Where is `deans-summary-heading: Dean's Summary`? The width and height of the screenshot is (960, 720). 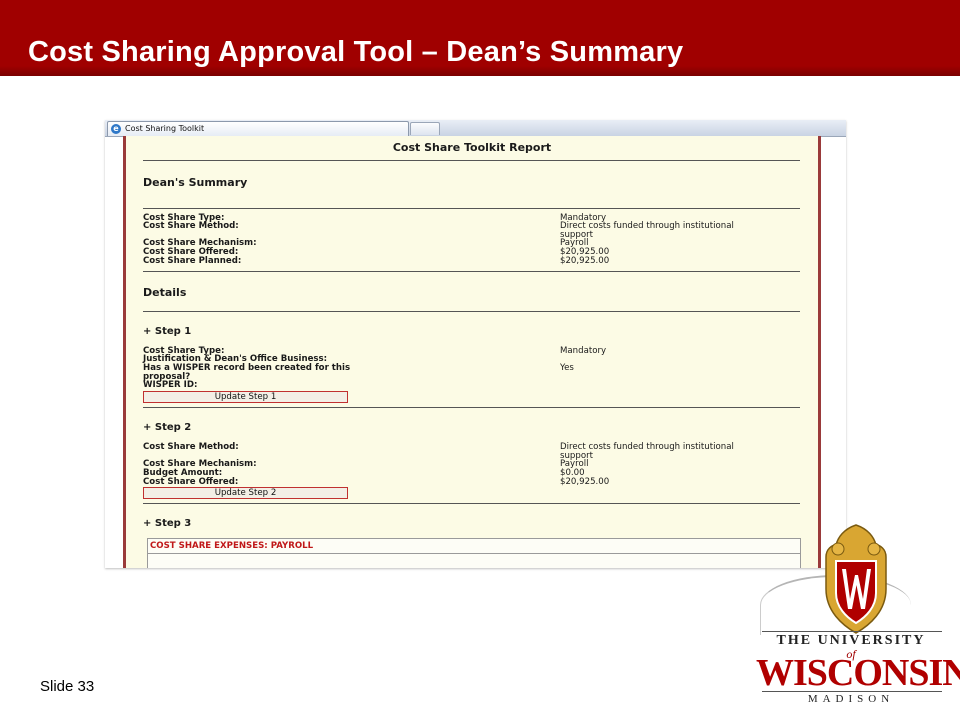
deans-summary-heading: Dean's Summary is located at coordinates (195, 182).